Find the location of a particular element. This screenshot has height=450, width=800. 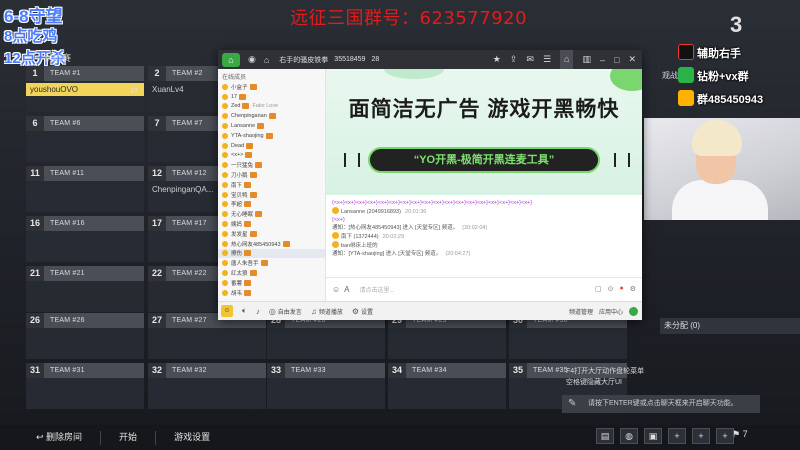

member-name: 无心睡眠 is located at coordinates (242, 215).